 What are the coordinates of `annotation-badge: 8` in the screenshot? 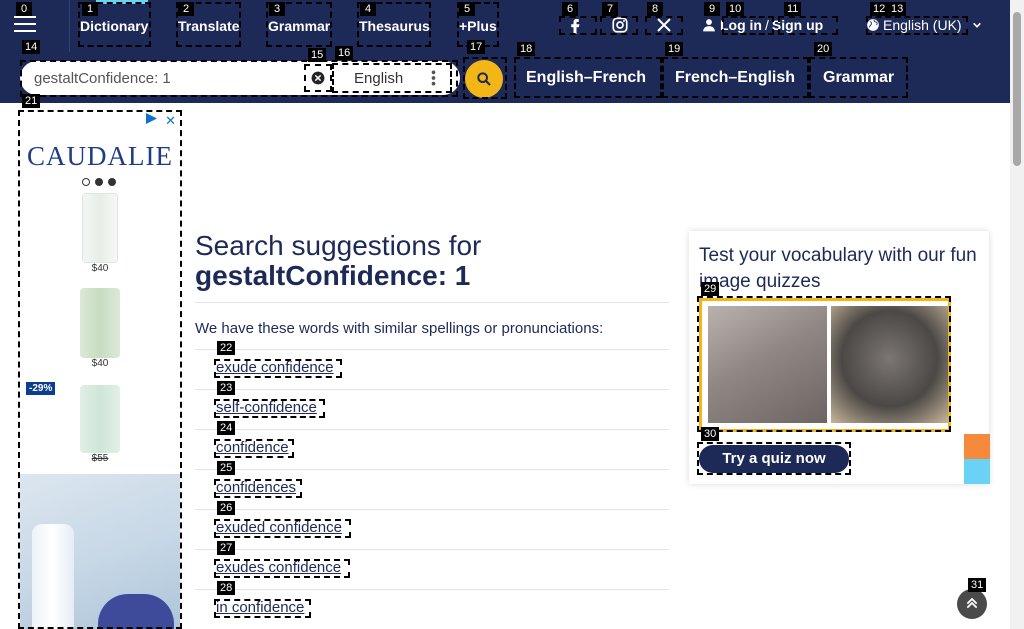 It's located at (655, 9).